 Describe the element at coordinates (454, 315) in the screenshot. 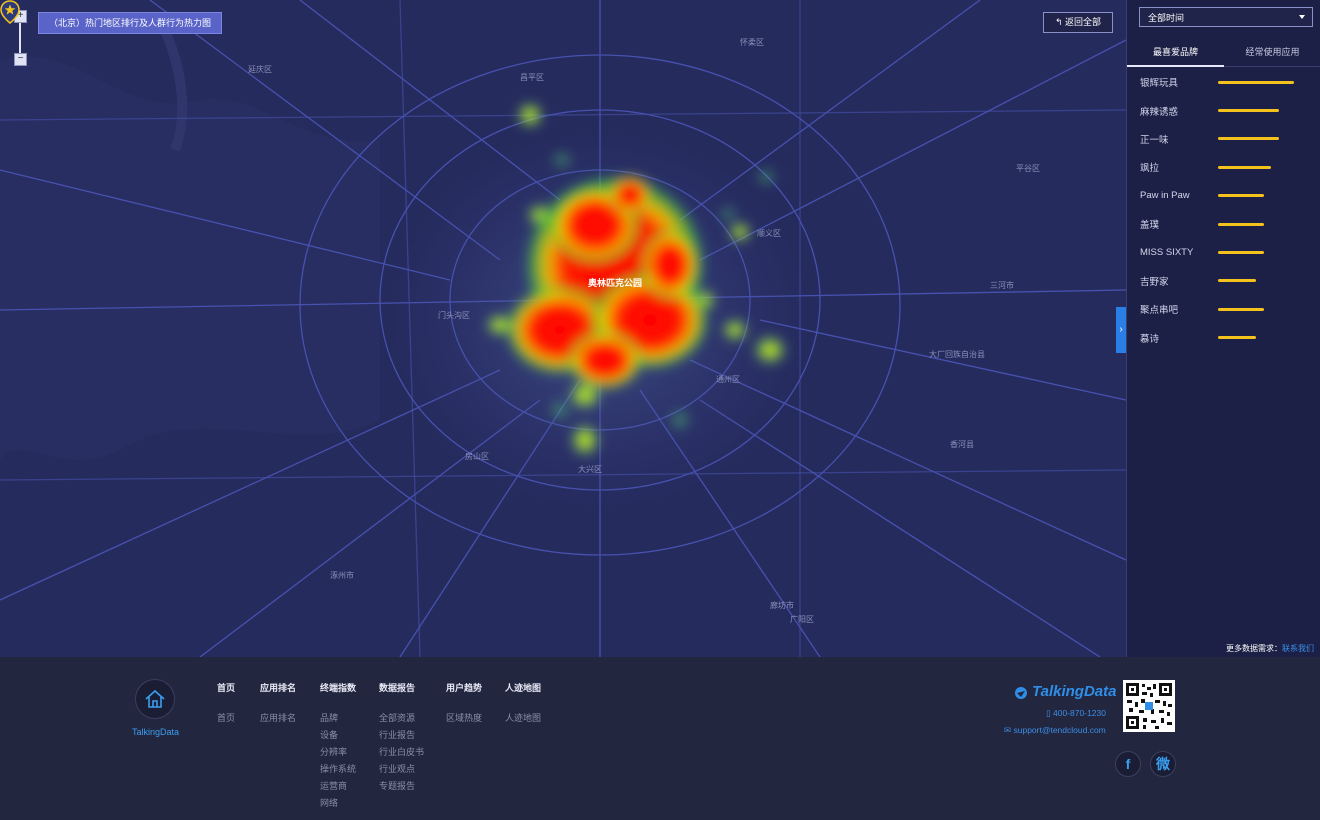

I see `place-label: 门头沟区` at that location.